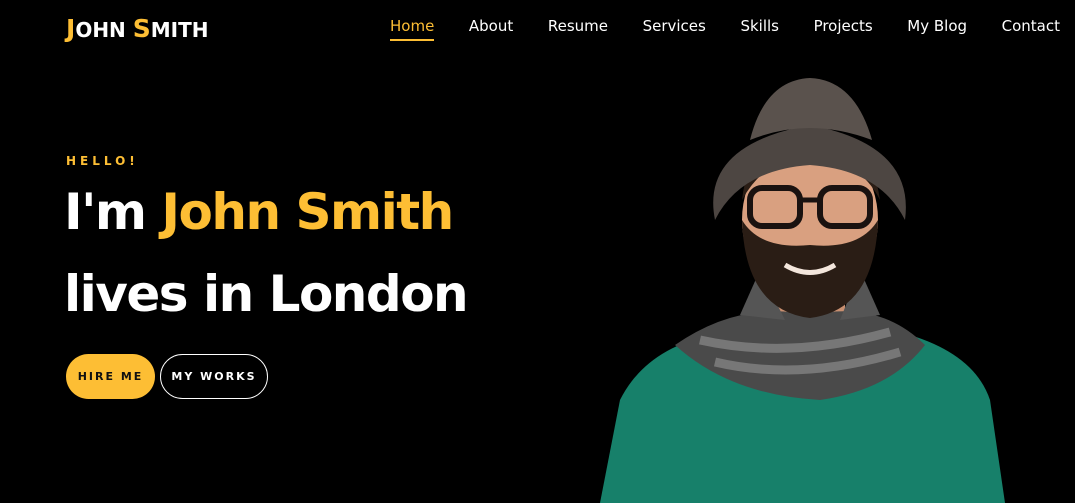 The width and height of the screenshot is (1075, 503). What do you see at coordinates (266, 294) in the screenshot?
I see `hero-title-line2: lives in London` at bounding box center [266, 294].